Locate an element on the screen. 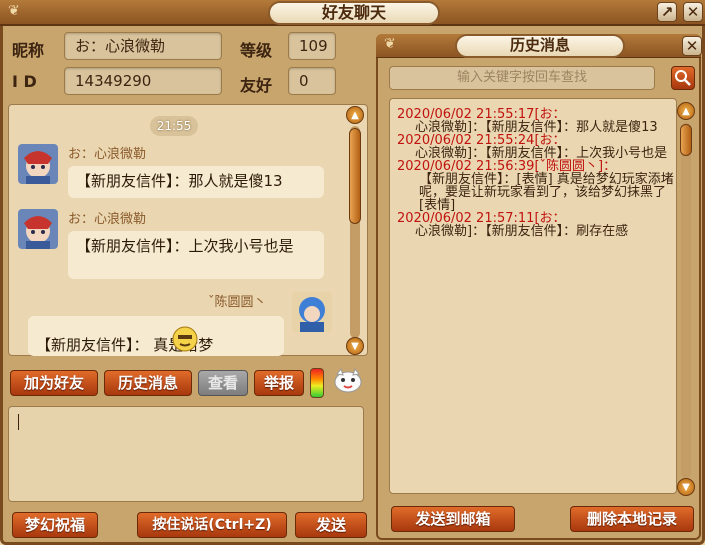 The image size is (705, 545). id-label: I D is located at coordinates (24, 81).